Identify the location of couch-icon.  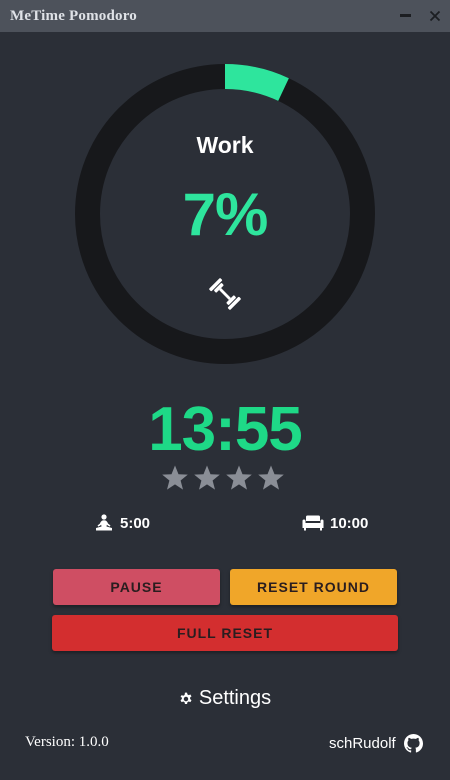
(313, 523).